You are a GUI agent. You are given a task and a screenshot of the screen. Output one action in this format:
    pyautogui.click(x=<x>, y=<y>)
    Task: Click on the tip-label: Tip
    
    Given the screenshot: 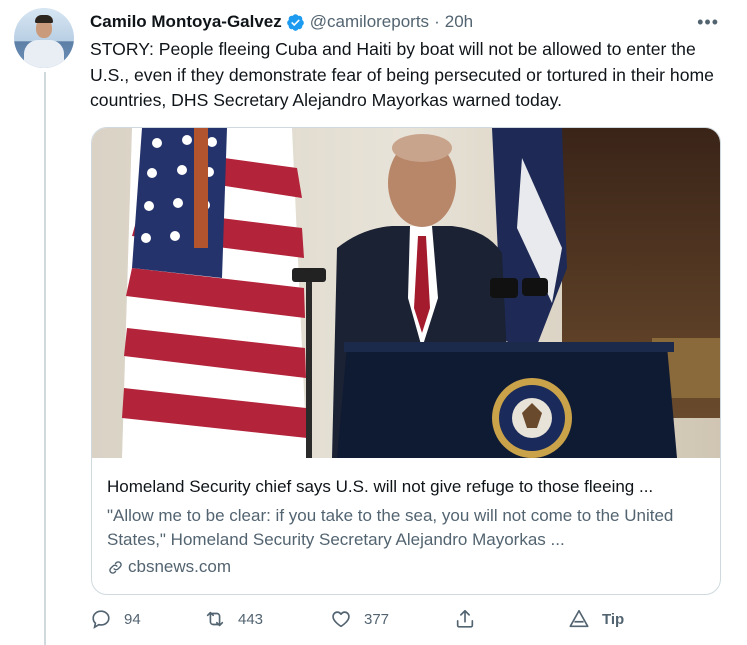 What is the action you would take?
    pyautogui.click(x=613, y=619)
    